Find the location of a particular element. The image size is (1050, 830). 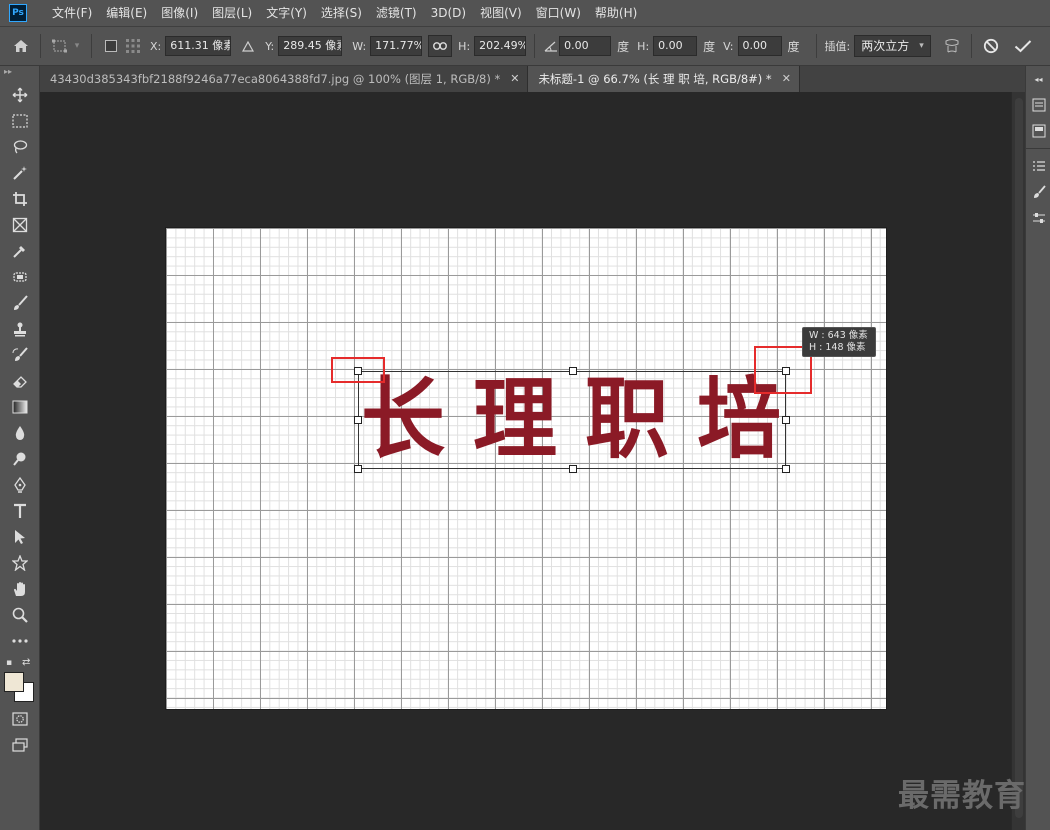

vertical-skew-field: 0.00 is located at coordinates (759, 46).